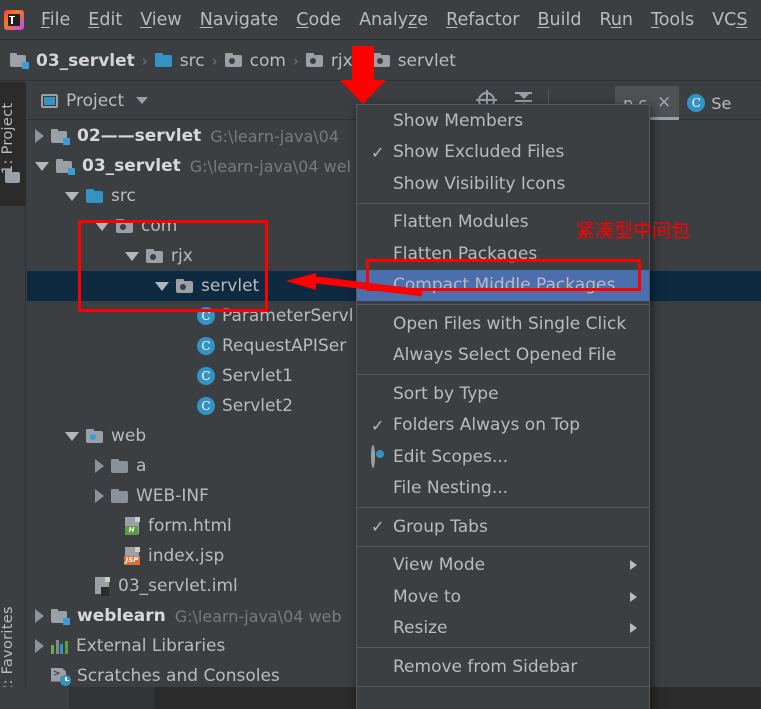 The image size is (761, 709). Describe the element at coordinates (633, 565) in the screenshot. I see `chevron-right-icon` at that location.